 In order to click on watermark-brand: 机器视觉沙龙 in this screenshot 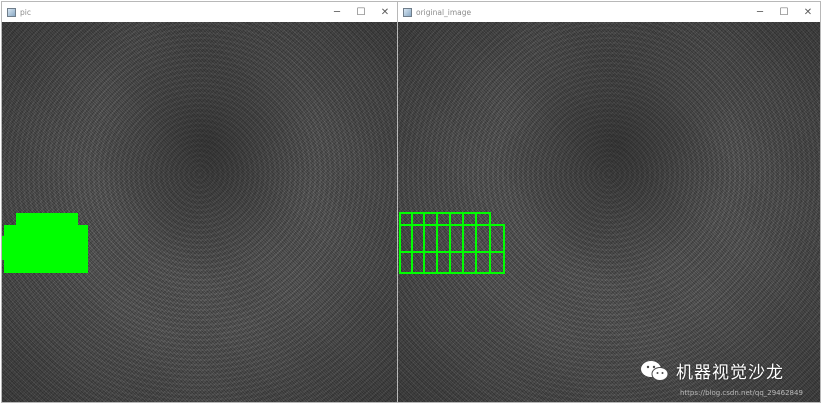, I will do `click(730, 373)`.